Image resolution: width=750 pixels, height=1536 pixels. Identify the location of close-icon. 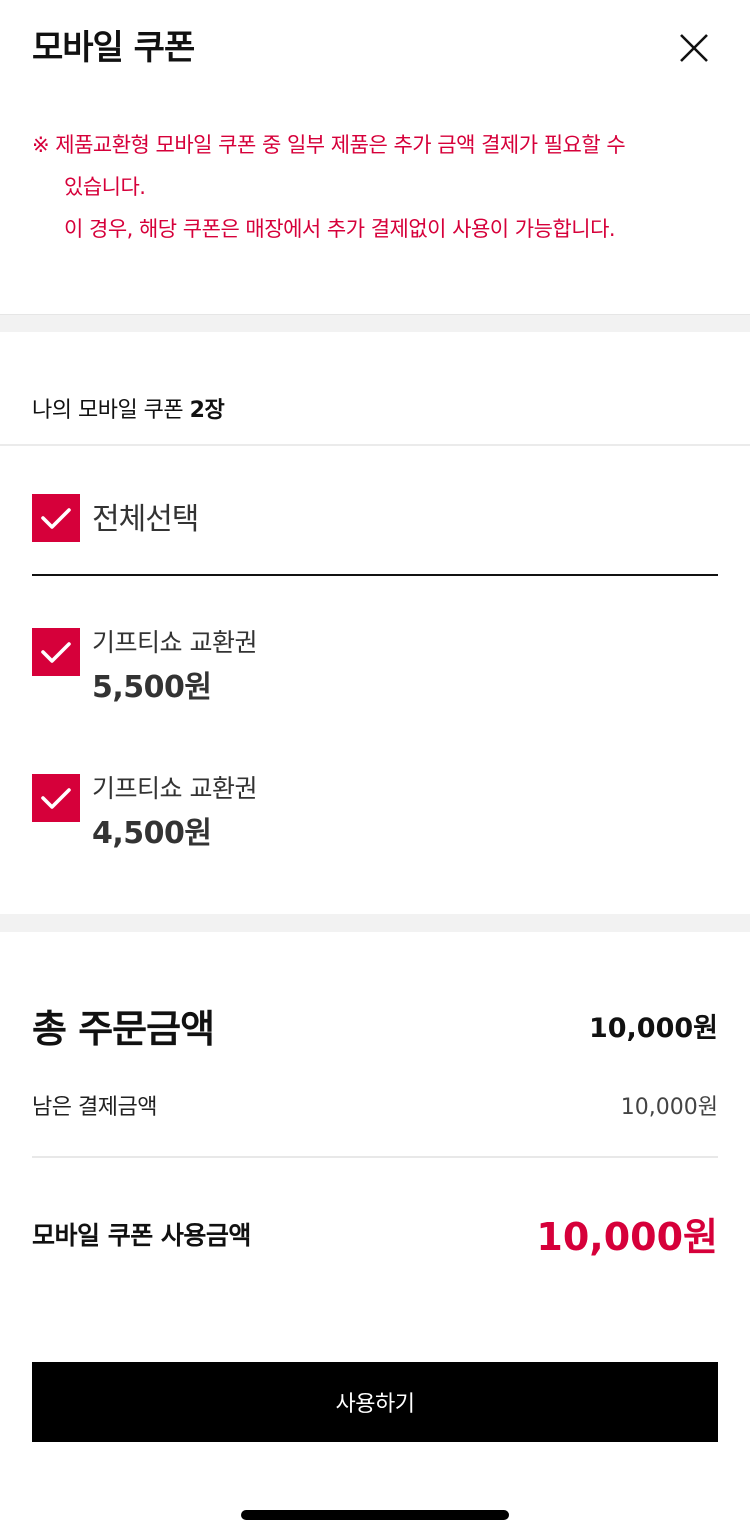
(694, 48).